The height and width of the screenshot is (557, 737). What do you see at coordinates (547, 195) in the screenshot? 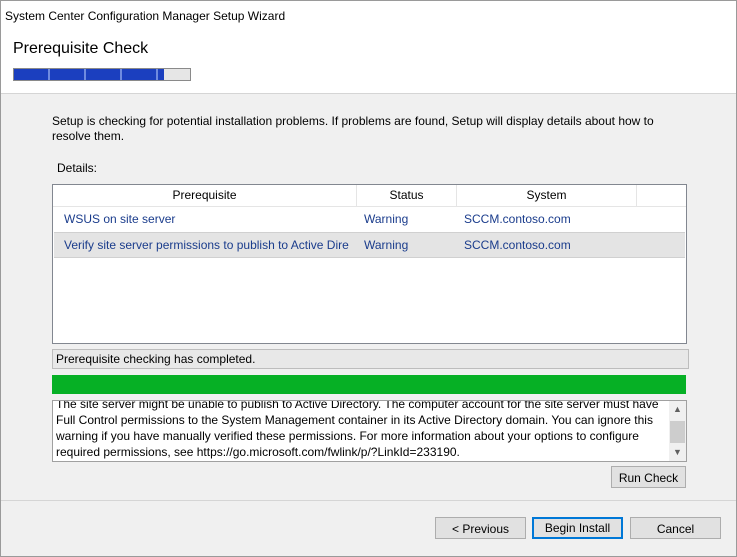
I see `column-header-system: System` at bounding box center [547, 195].